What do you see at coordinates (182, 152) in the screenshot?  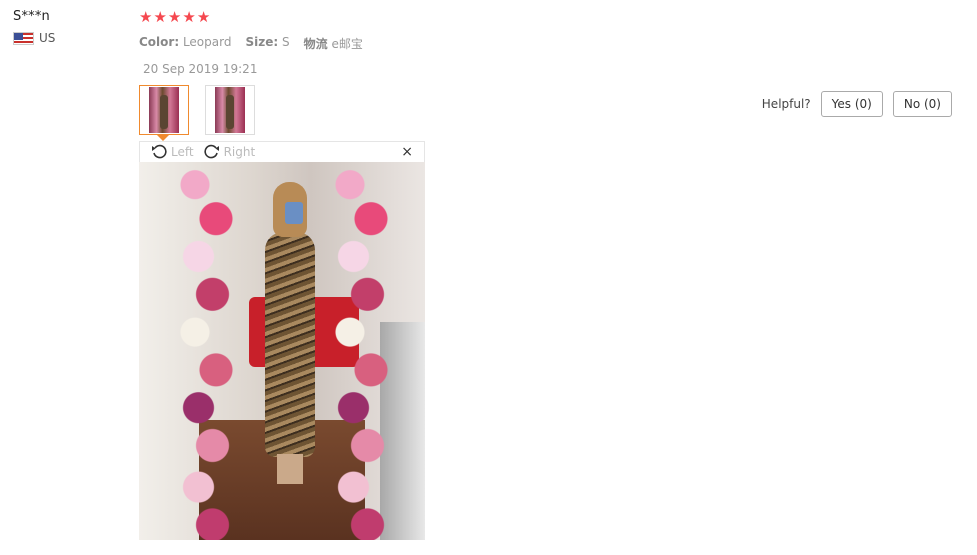 I see `rotate-left-label: Left` at bounding box center [182, 152].